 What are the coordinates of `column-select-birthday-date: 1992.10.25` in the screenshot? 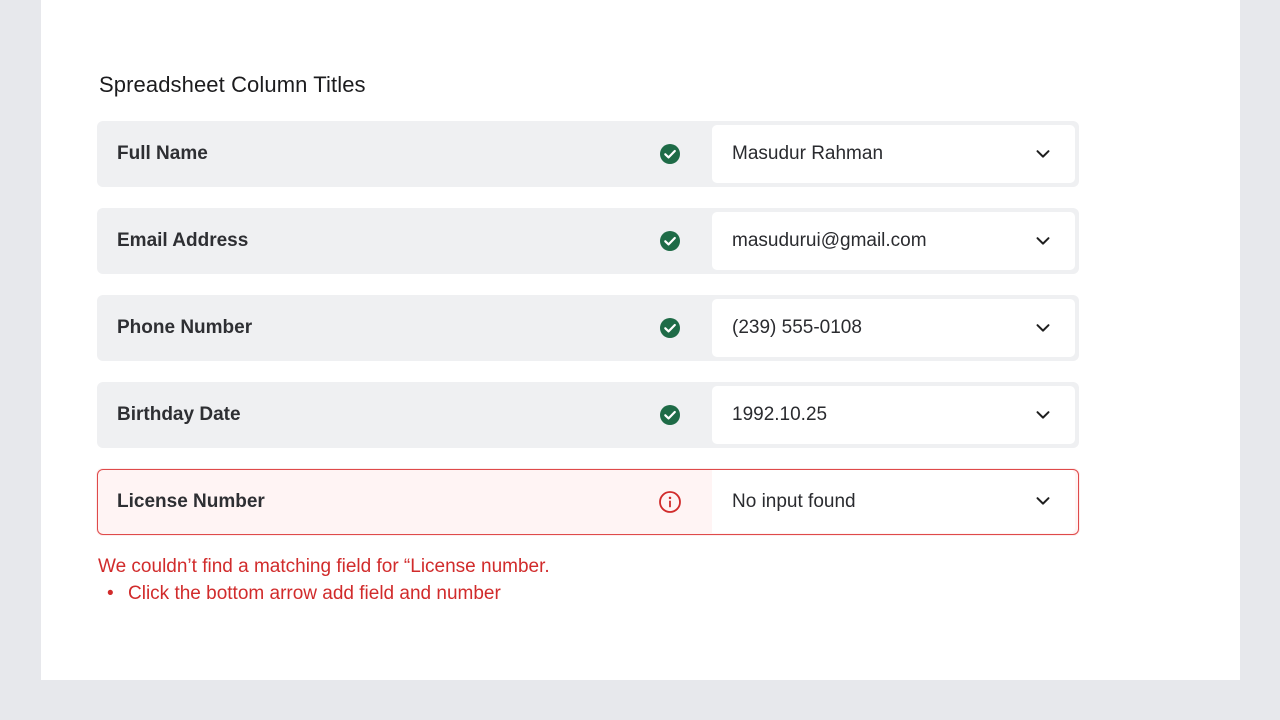 It's located at (893, 415).